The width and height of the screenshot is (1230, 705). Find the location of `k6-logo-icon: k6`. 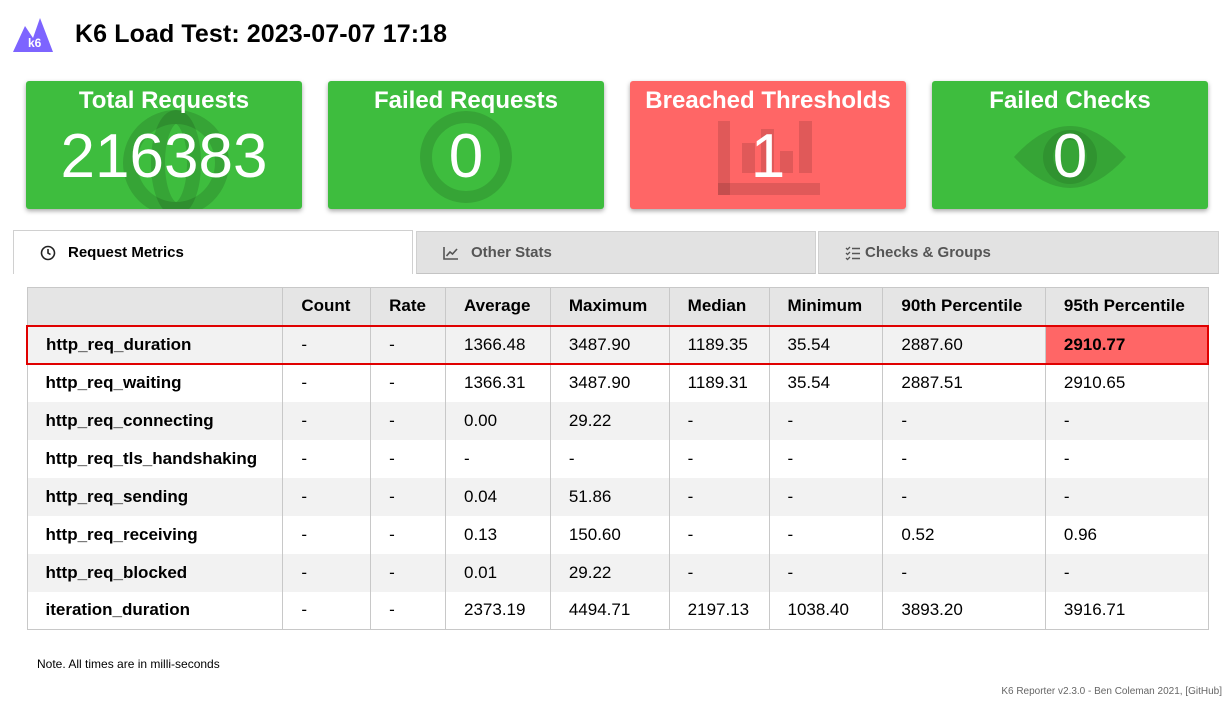

k6-logo-icon: k6 is located at coordinates (33, 34).